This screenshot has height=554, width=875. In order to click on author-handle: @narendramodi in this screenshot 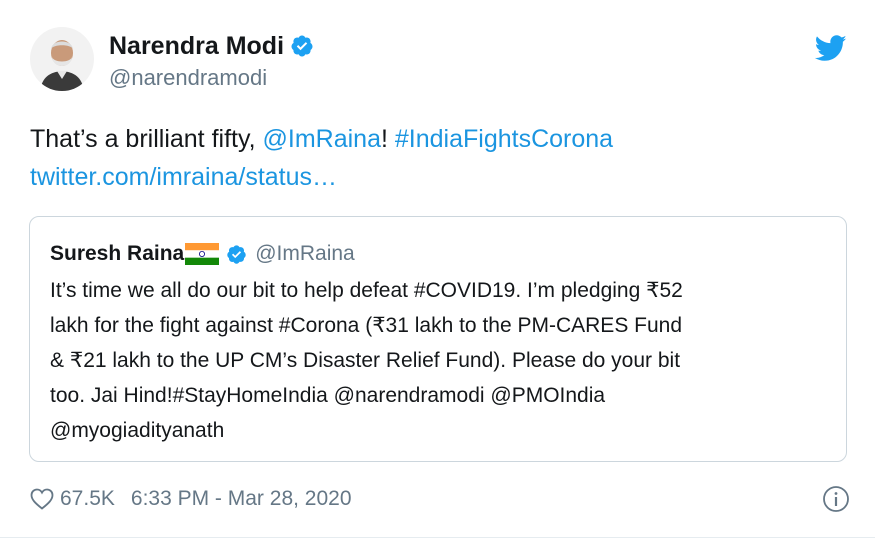, I will do `click(211, 78)`.